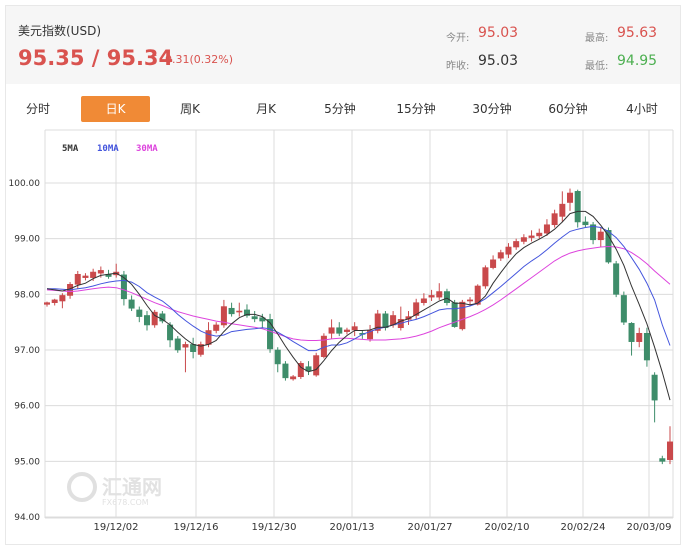 The height and width of the screenshot is (550, 686). I want to click on x-tick-label: 20/02/10, so click(507, 527).